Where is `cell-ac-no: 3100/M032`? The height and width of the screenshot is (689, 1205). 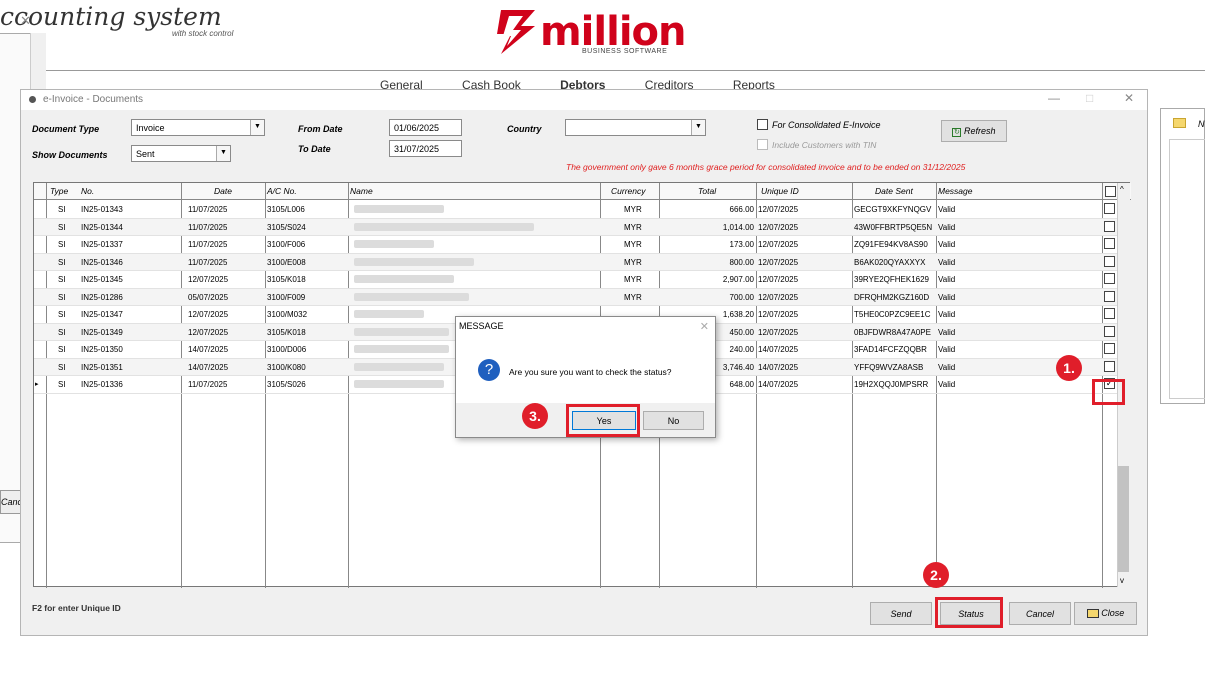
cell-ac-no: 3100/M032 is located at coordinates (287, 314).